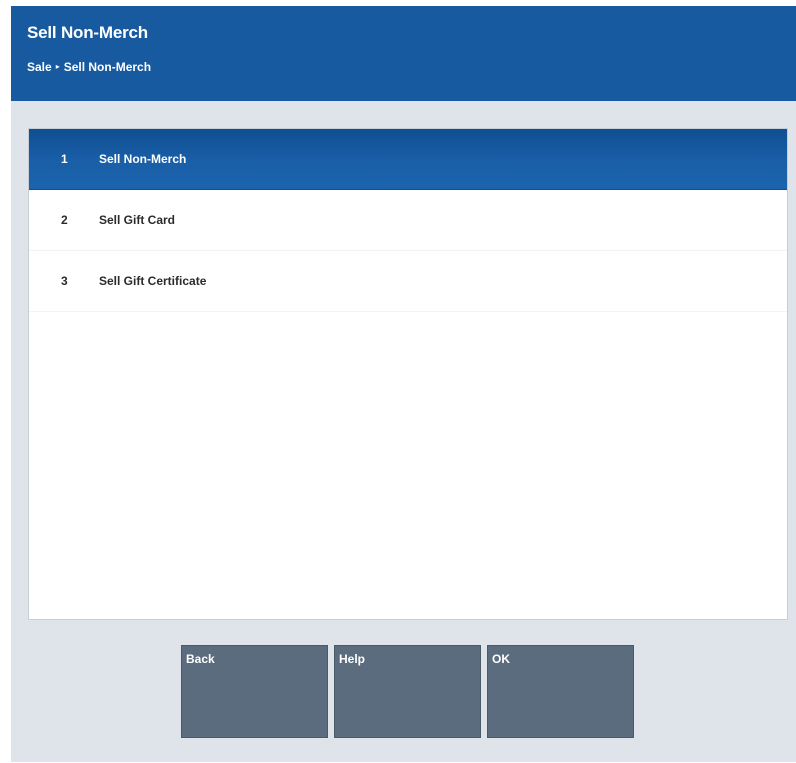  I want to click on list-item-sell-non-merch: 1 Sell Non-Merch, so click(408, 159).